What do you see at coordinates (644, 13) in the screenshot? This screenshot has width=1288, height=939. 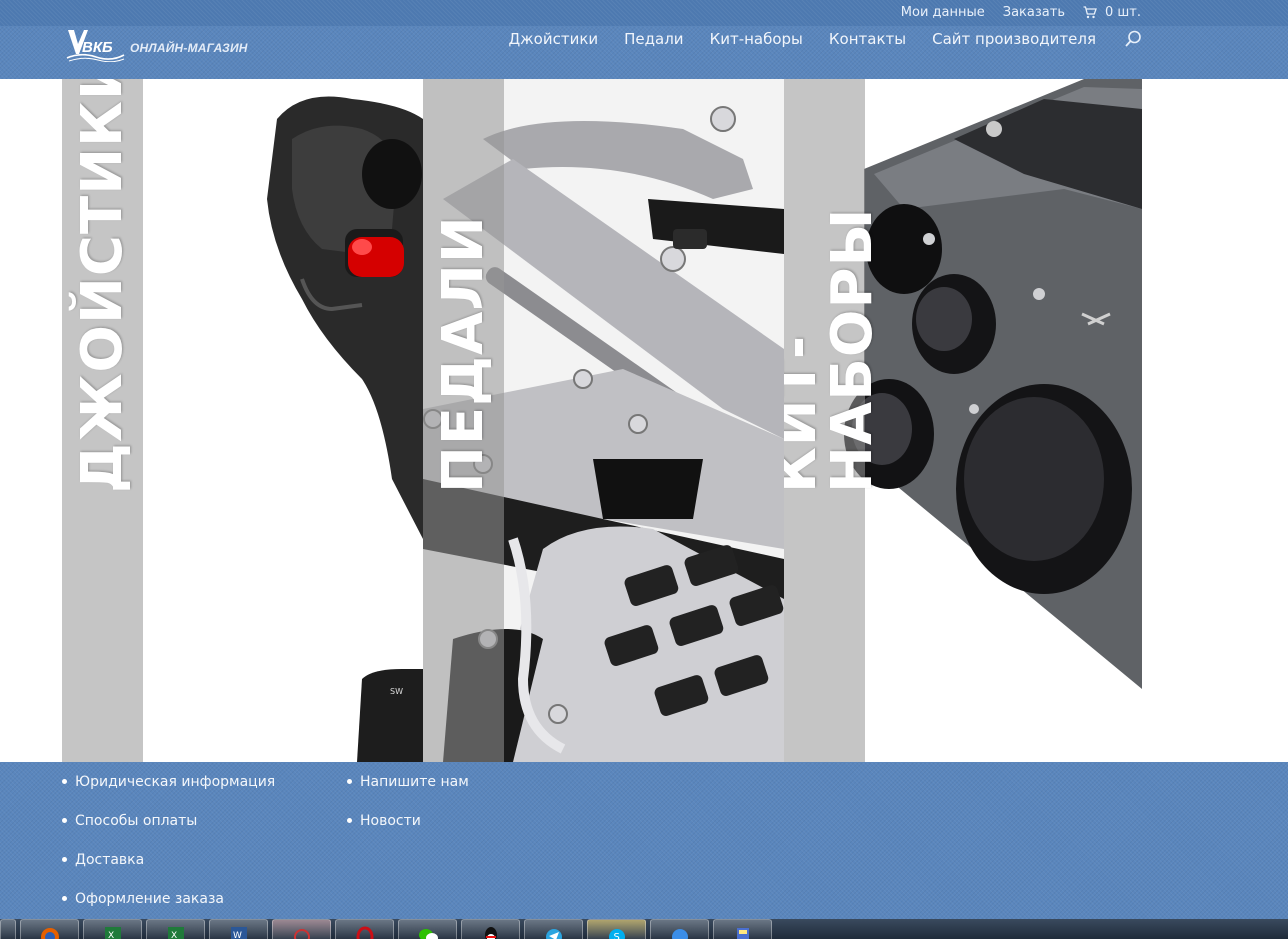 I see `top-bar: Мои данные Заказать 0 шт.` at bounding box center [644, 13].